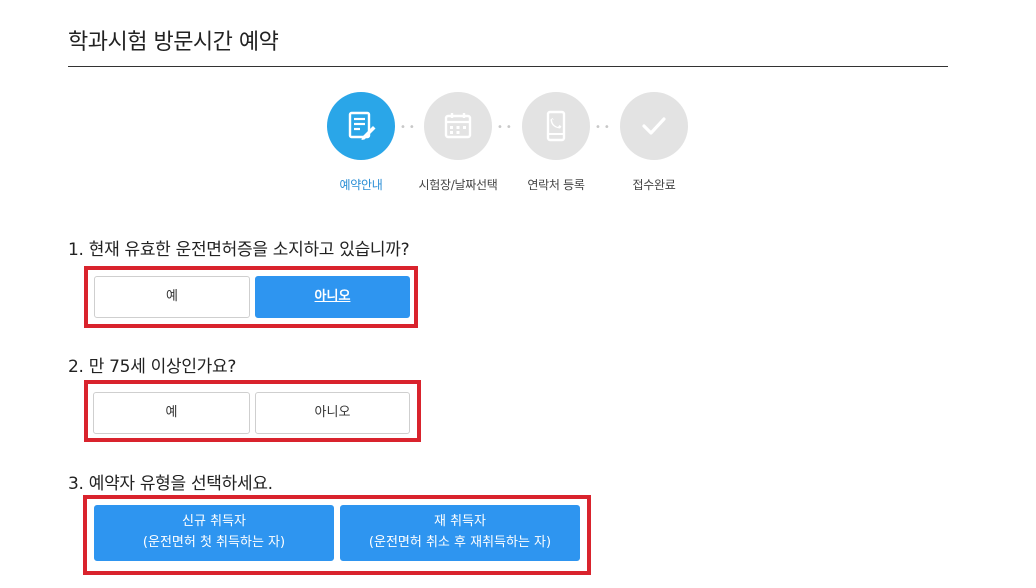 The height and width of the screenshot is (588, 1036). Describe the element at coordinates (172, 297) in the screenshot. I see `q1-yes-button: 예` at that location.